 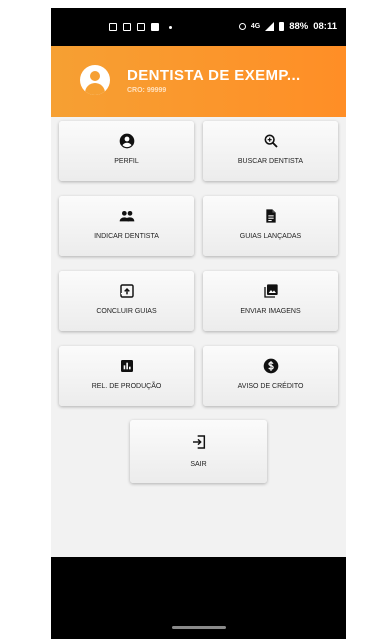 I want to click on concluir-guias-button: CONCLUIR GUIAS, so click(x=126, y=301).